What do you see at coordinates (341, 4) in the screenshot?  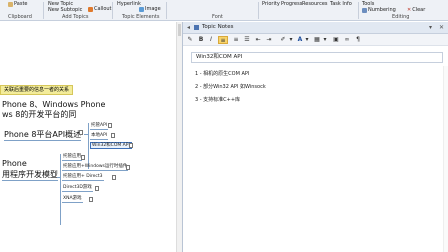 I see `task-info-button: Task Info` at bounding box center [341, 4].